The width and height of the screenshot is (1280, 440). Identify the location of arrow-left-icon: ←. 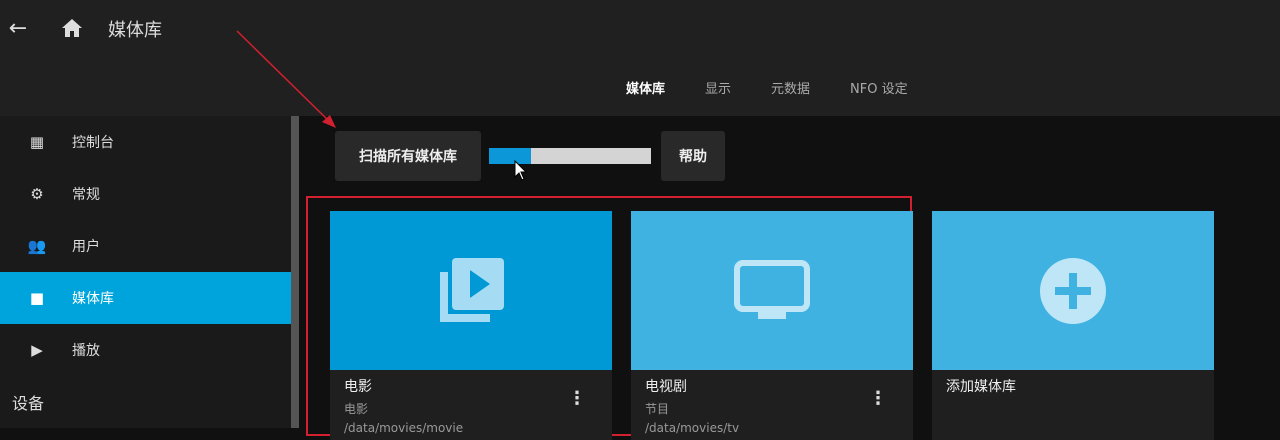
(18, 28).